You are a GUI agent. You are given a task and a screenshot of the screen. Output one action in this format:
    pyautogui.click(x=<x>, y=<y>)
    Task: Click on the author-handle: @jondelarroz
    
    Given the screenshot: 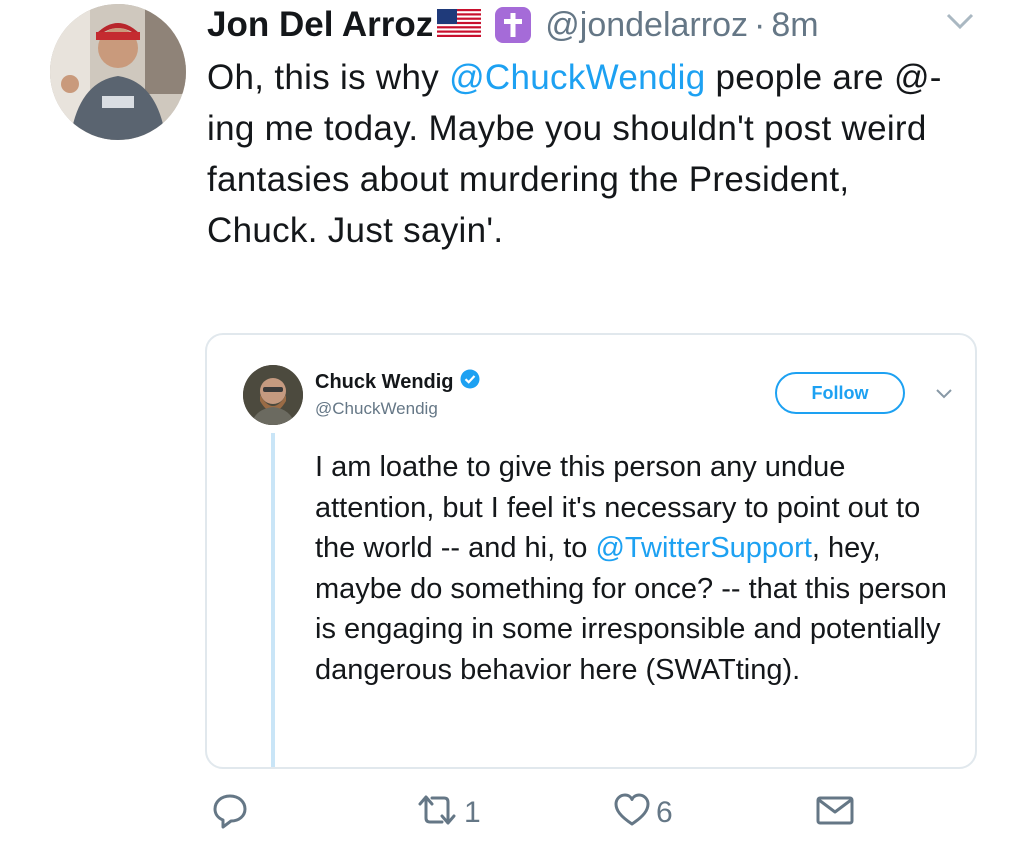 What is the action you would take?
    pyautogui.click(x=646, y=25)
    